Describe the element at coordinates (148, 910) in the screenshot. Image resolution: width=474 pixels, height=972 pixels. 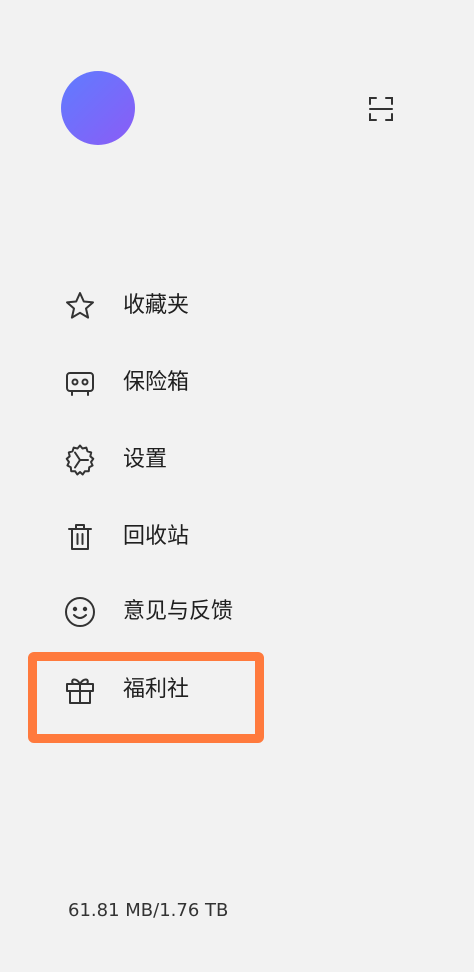
I see `storage-usage: 61.81 MB/1.76 TB` at that location.